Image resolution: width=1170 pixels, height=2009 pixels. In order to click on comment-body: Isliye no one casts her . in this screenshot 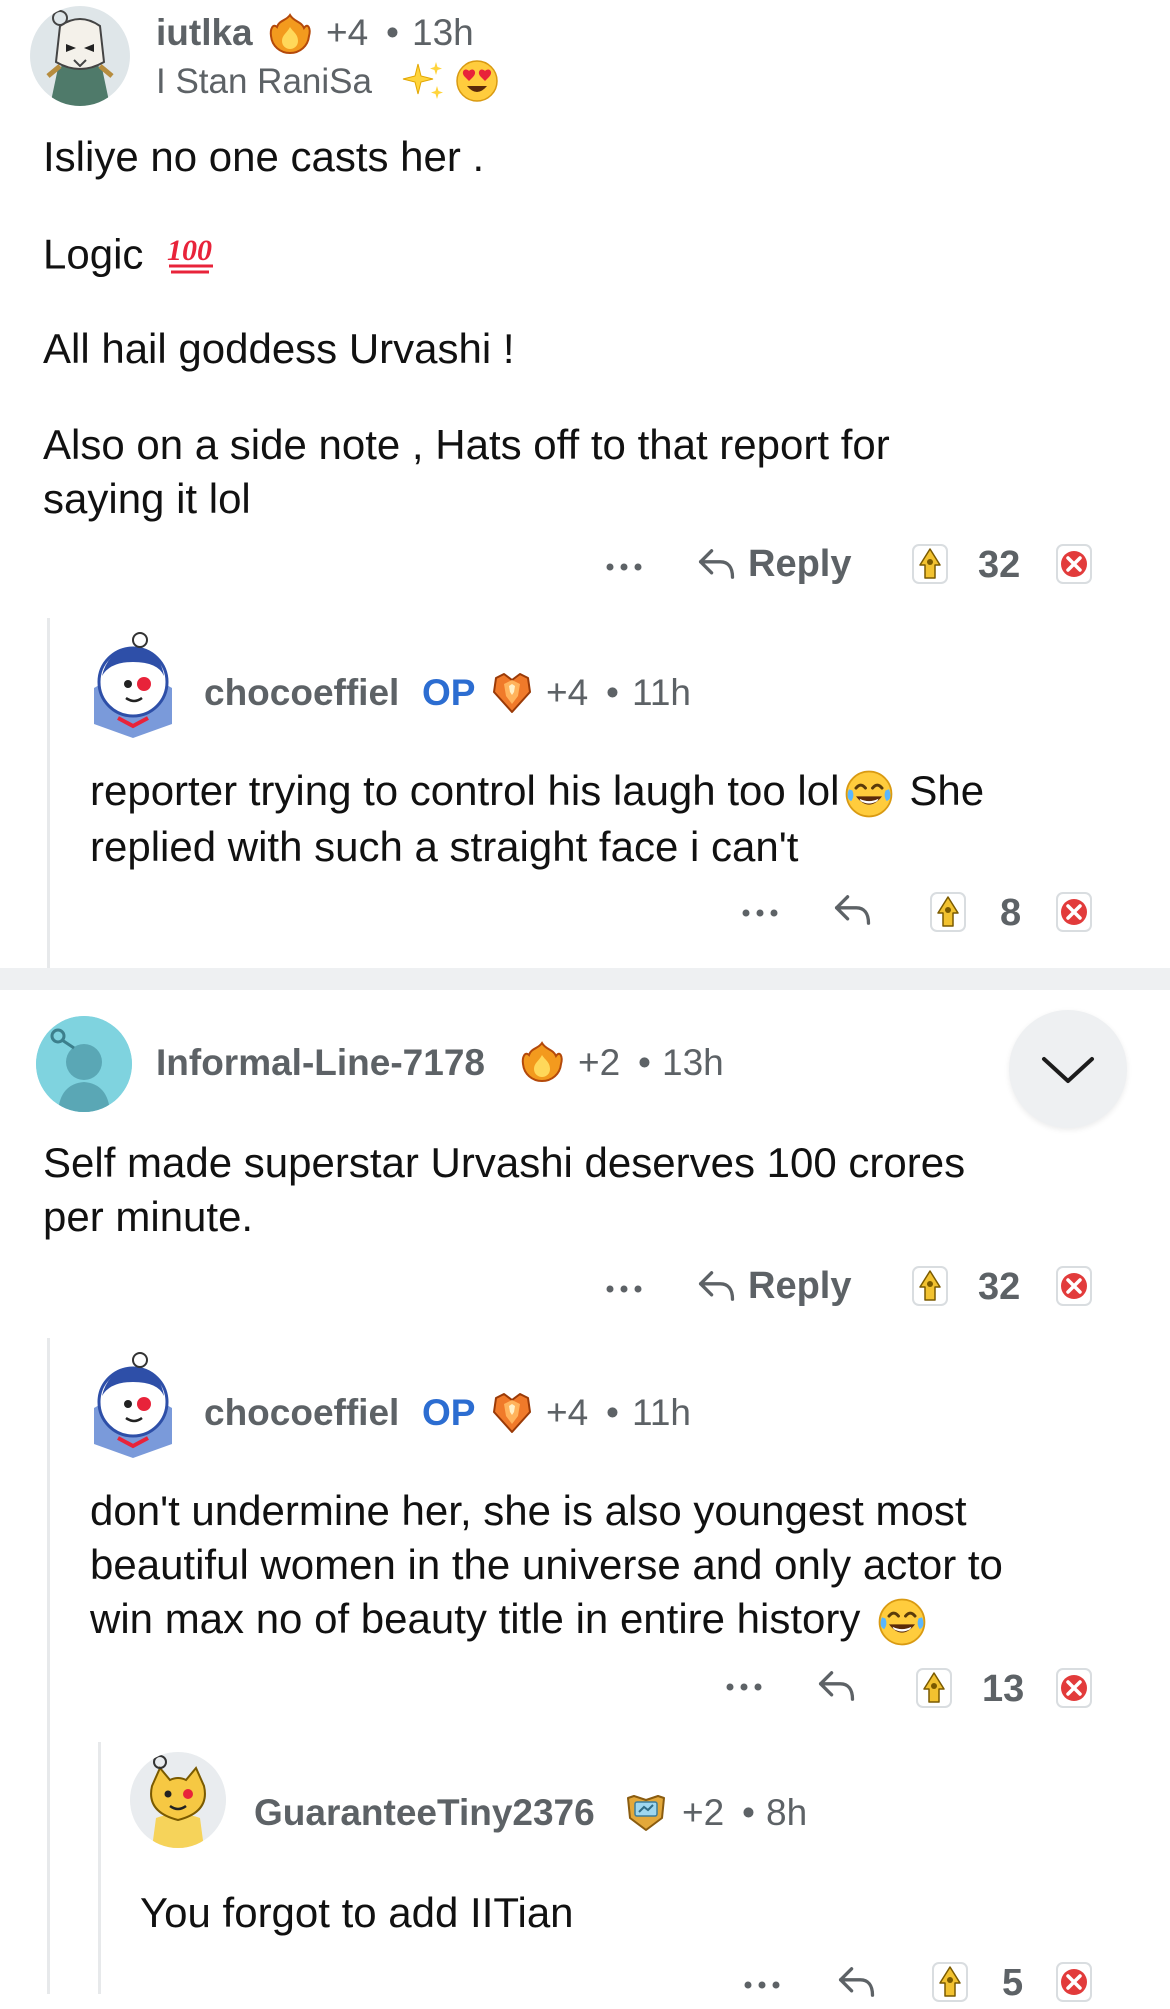, I will do `click(583, 157)`.